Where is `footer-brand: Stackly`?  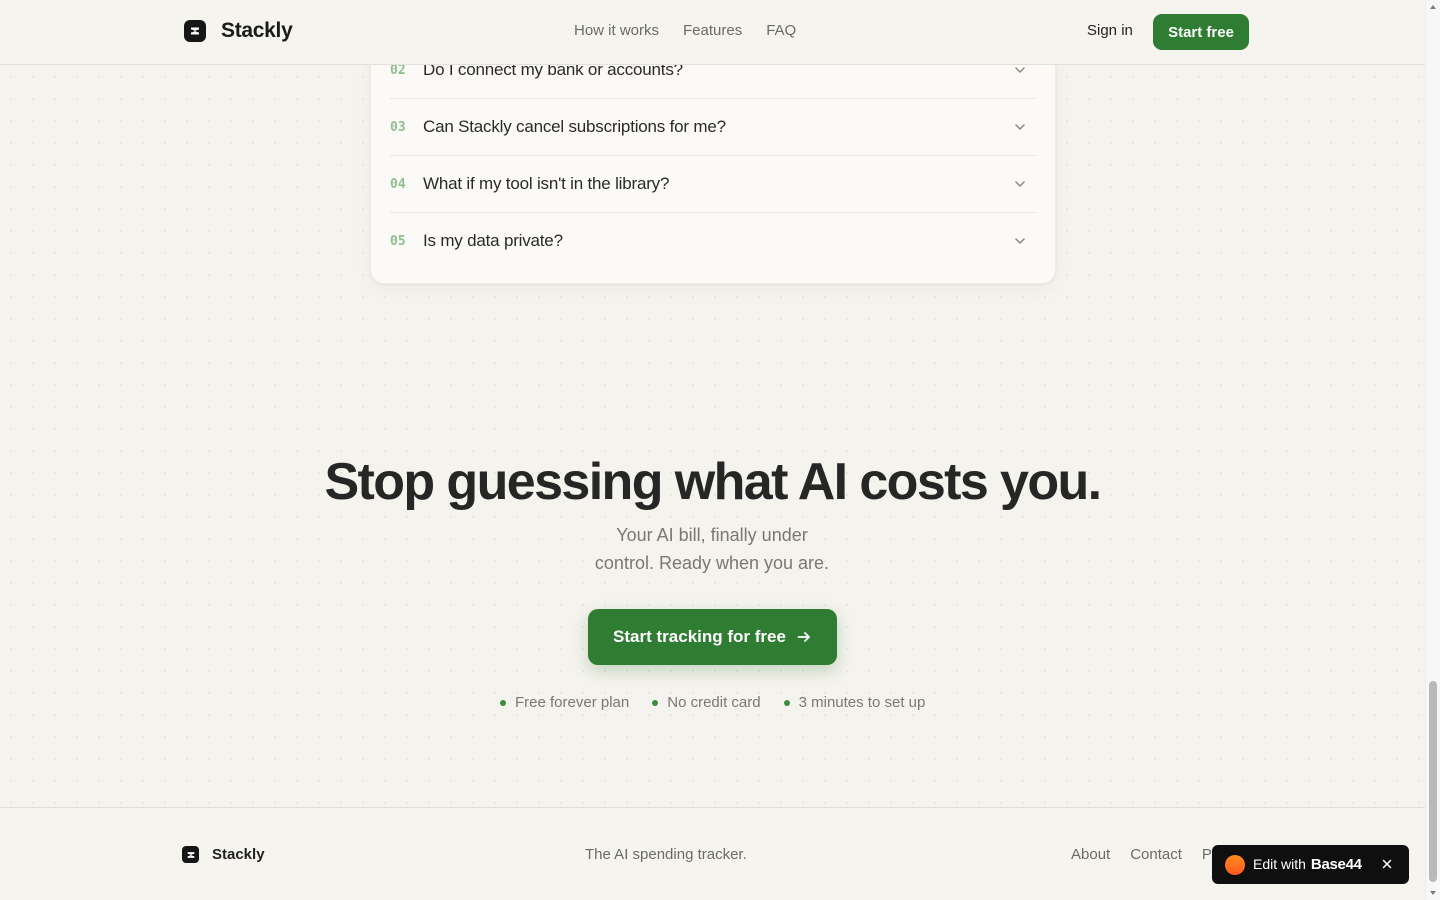
footer-brand: Stackly is located at coordinates (223, 854).